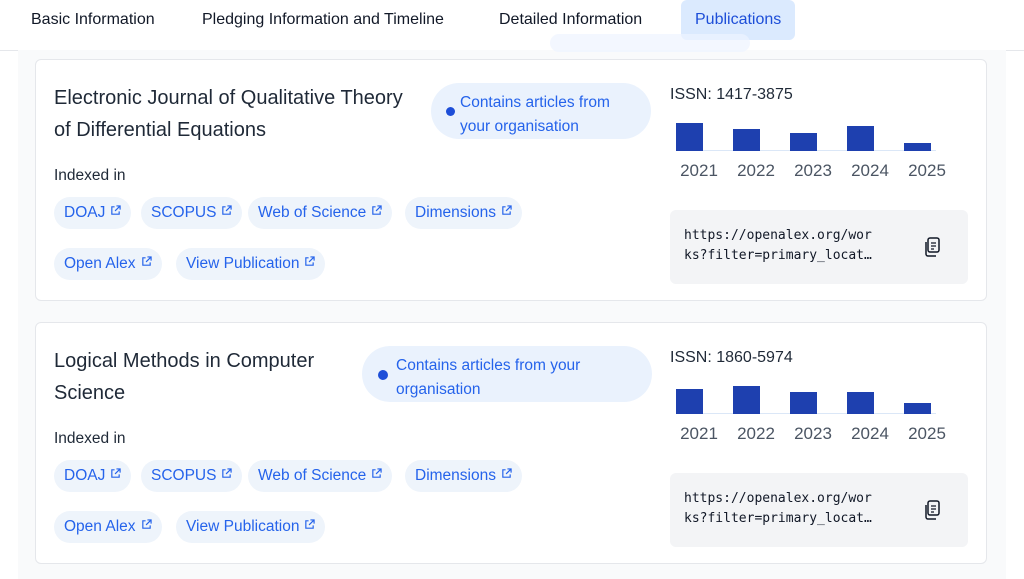  I want to click on badge-text: Contains articles from your, so click(488, 365).